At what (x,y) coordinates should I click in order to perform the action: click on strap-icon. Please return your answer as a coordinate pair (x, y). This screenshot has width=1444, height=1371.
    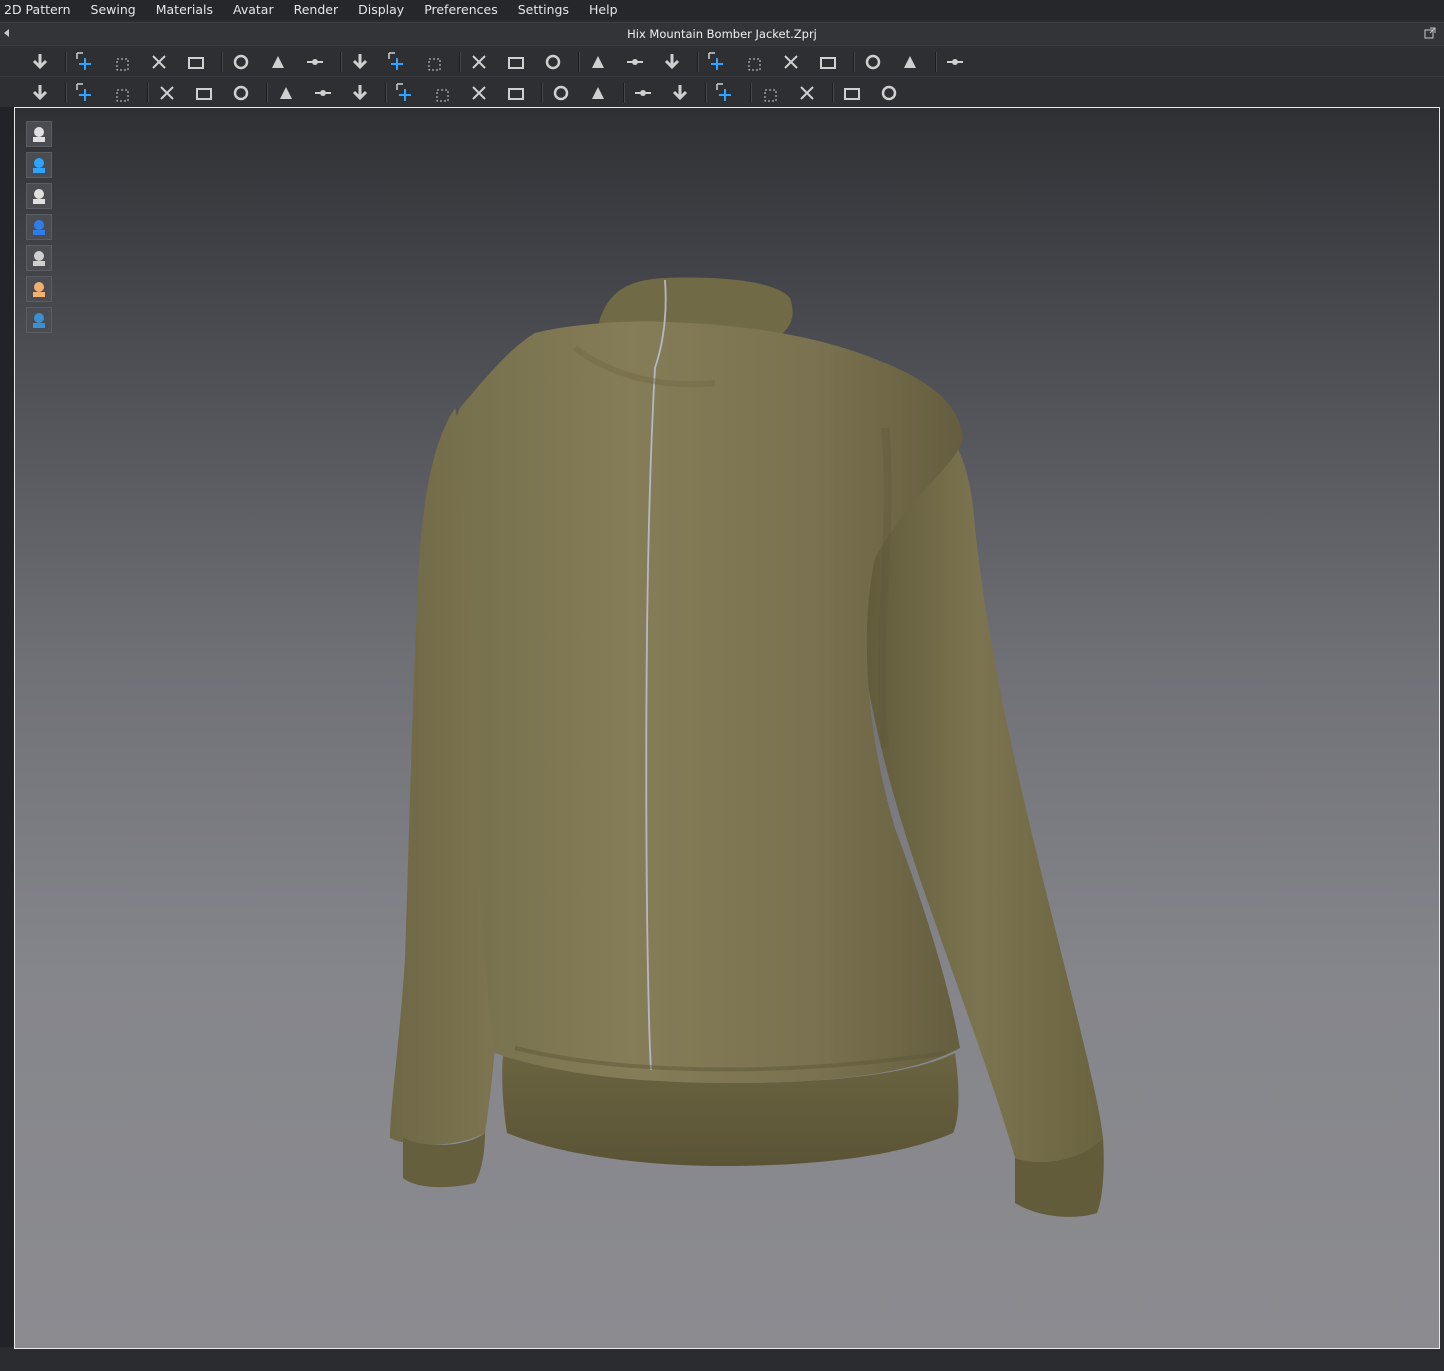
    Looking at the image, I should click on (397, 62).